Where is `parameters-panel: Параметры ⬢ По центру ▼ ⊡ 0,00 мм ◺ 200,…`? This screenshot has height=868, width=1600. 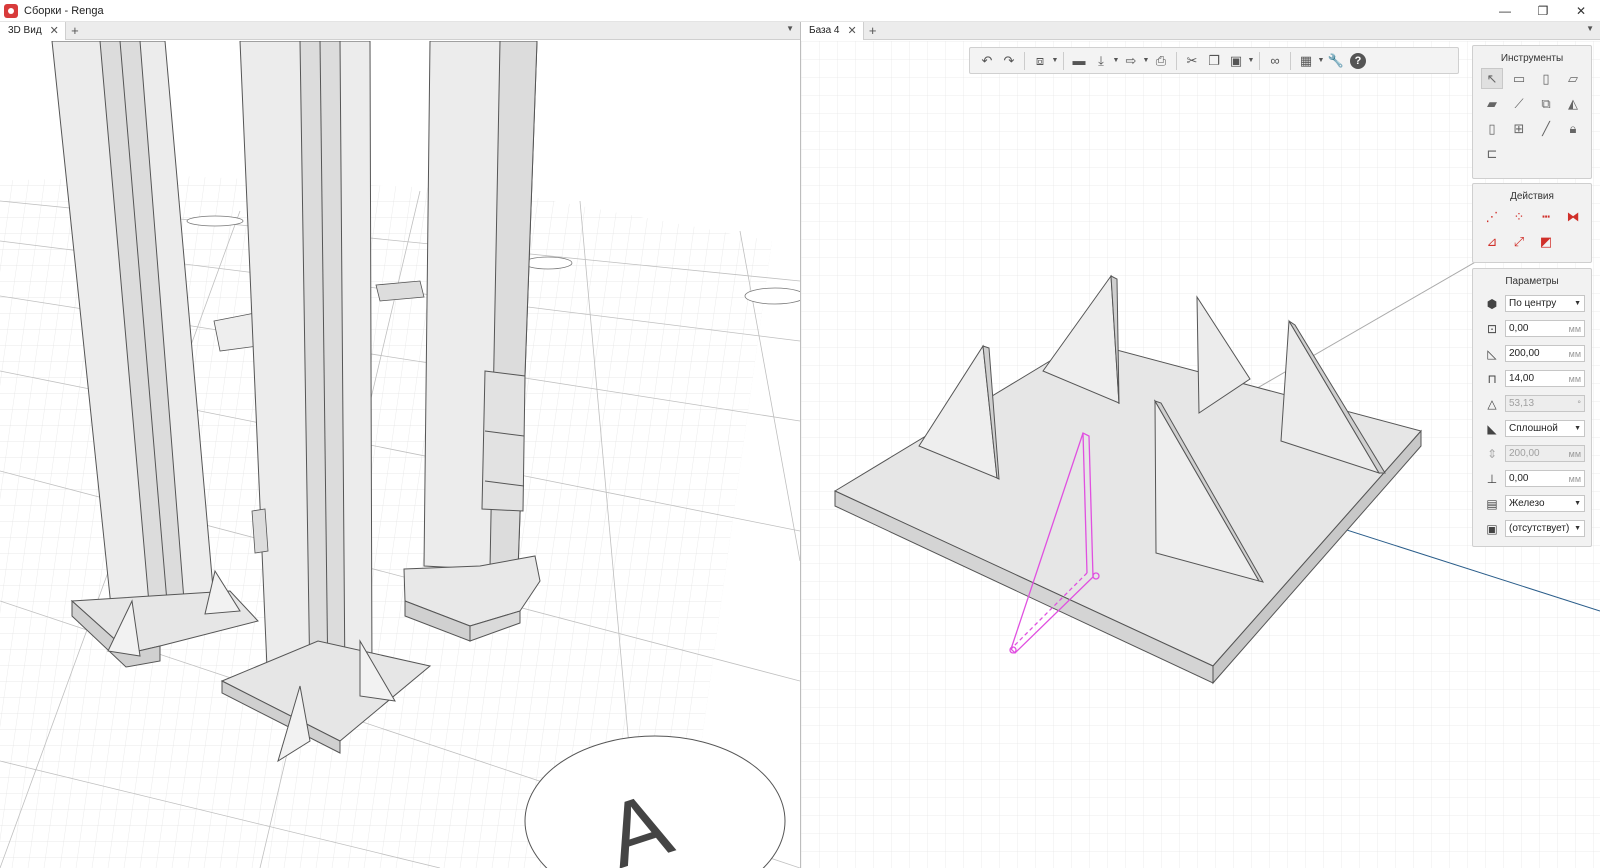 parameters-panel: Параметры ⬢ По центру ▼ ⊡ 0,00 мм ◺ 200,… is located at coordinates (1532, 407).